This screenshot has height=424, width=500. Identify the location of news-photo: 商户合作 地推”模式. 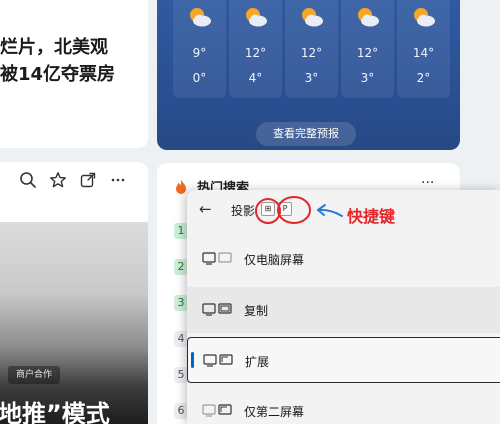
(74, 323).